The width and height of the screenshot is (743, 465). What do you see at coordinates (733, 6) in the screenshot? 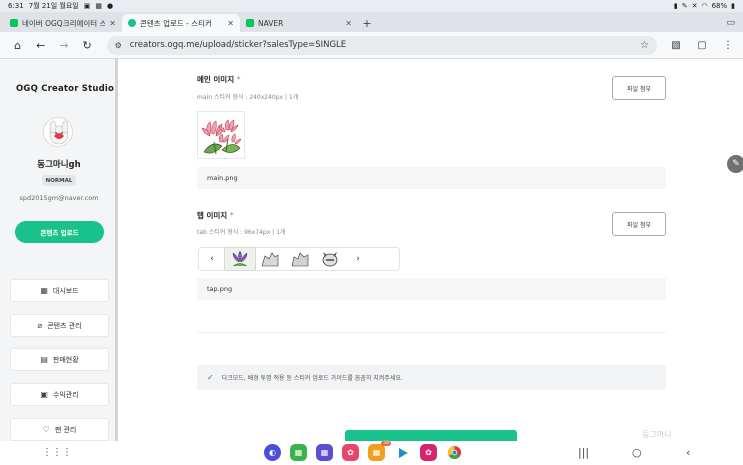
I see `battery-icon: ▮` at bounding box center [733, 6].